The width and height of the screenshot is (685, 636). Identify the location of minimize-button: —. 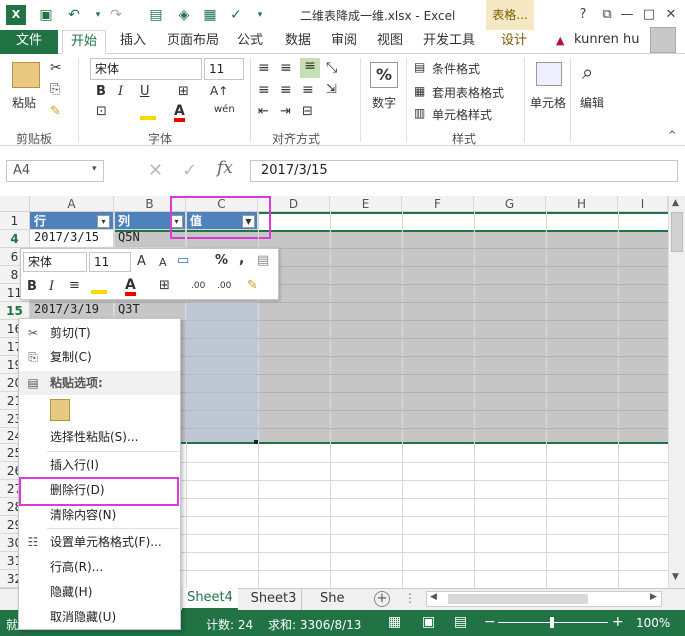
(627, 15).